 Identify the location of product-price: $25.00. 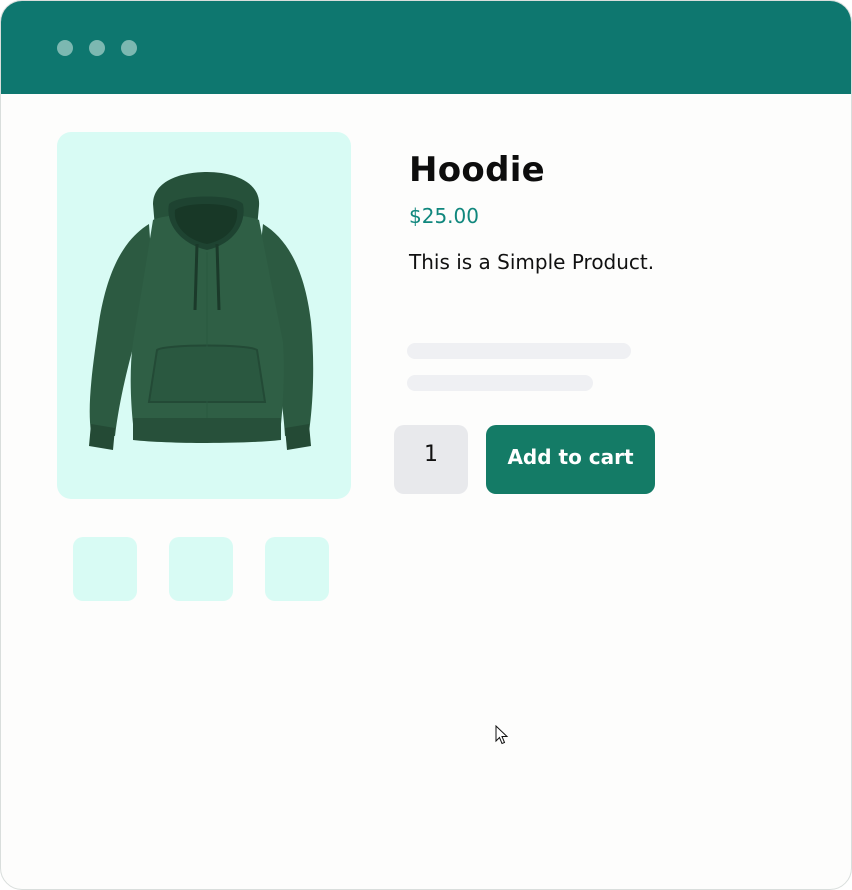
(444, 216).